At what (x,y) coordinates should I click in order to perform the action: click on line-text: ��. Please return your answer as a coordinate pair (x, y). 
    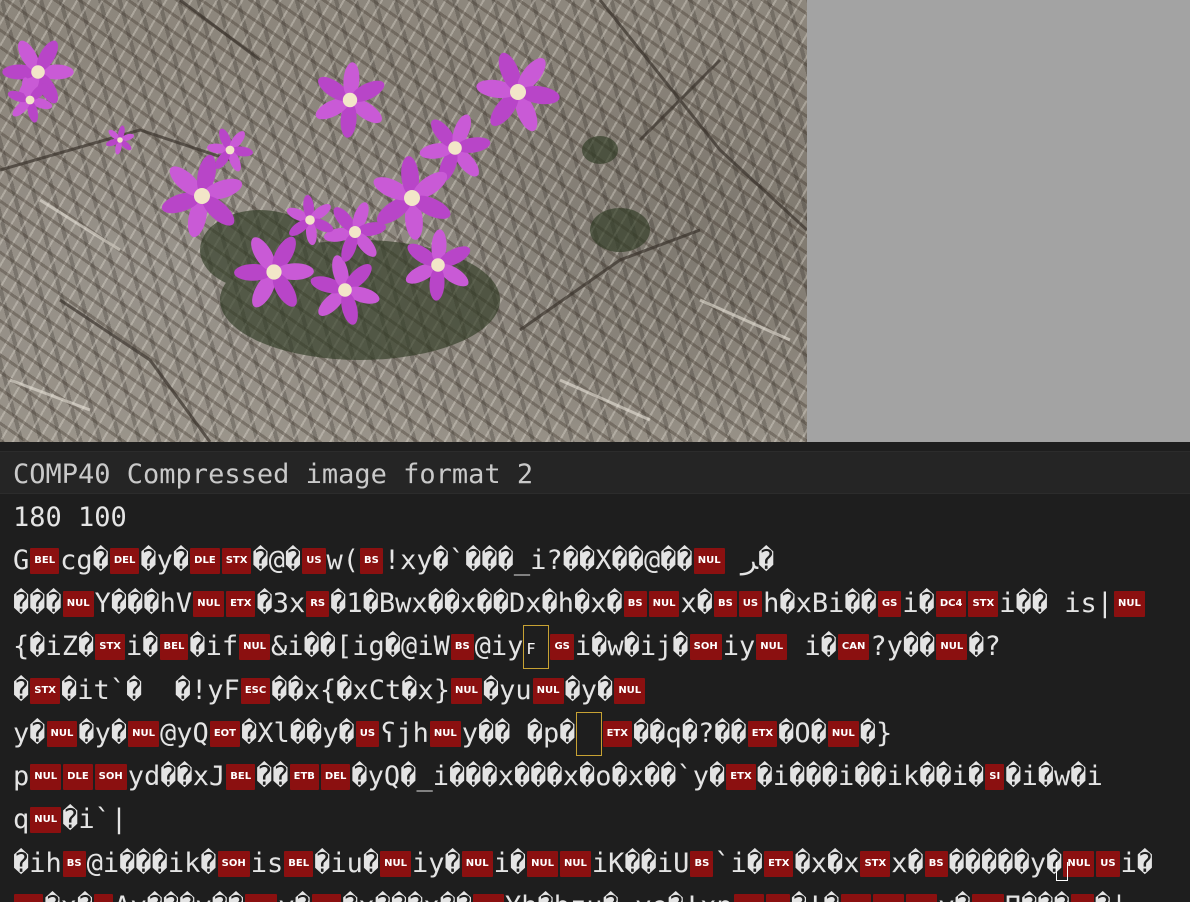
    Looking at the image, I should click on (272, 776).